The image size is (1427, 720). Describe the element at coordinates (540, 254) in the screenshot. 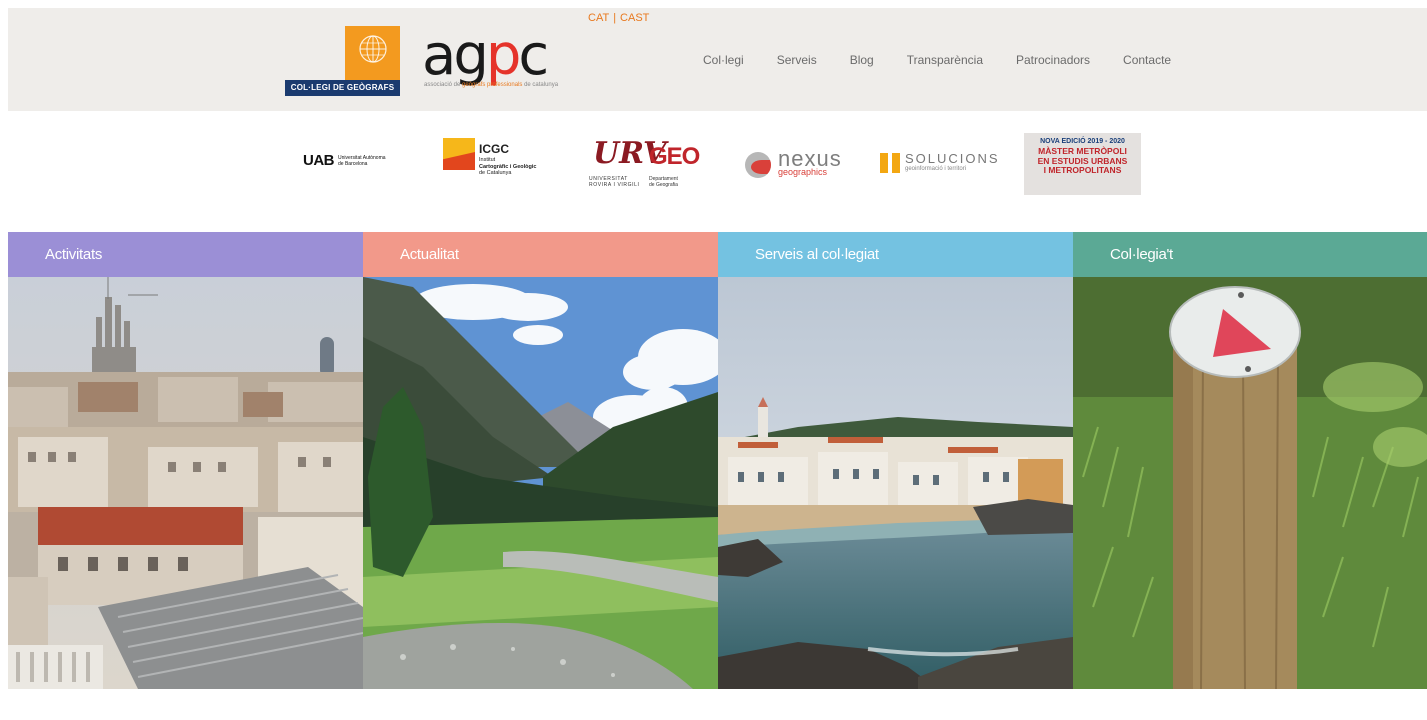

I see `tile-actualitat-title: Actualitat` at that location.